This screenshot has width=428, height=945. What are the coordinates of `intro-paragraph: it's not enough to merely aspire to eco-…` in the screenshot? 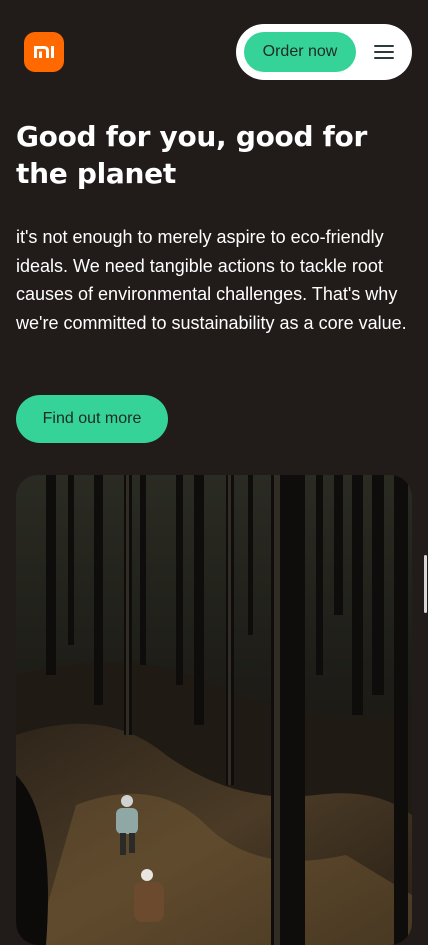 It's located at (211, 280).